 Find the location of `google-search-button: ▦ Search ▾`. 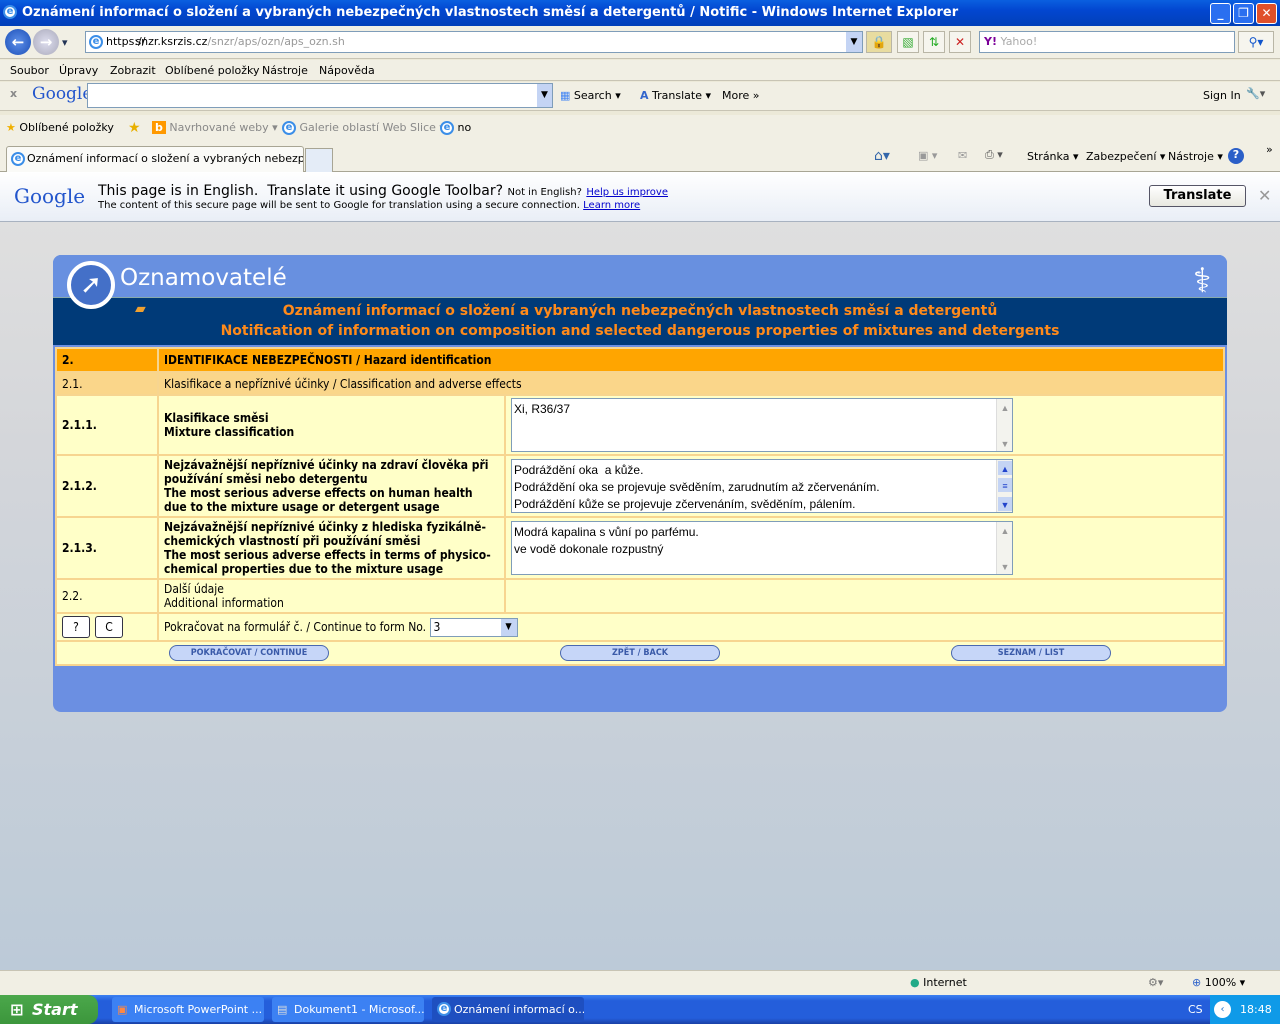

google-search-button: ▦ Search ▾ is located at coordinates (590, 95).